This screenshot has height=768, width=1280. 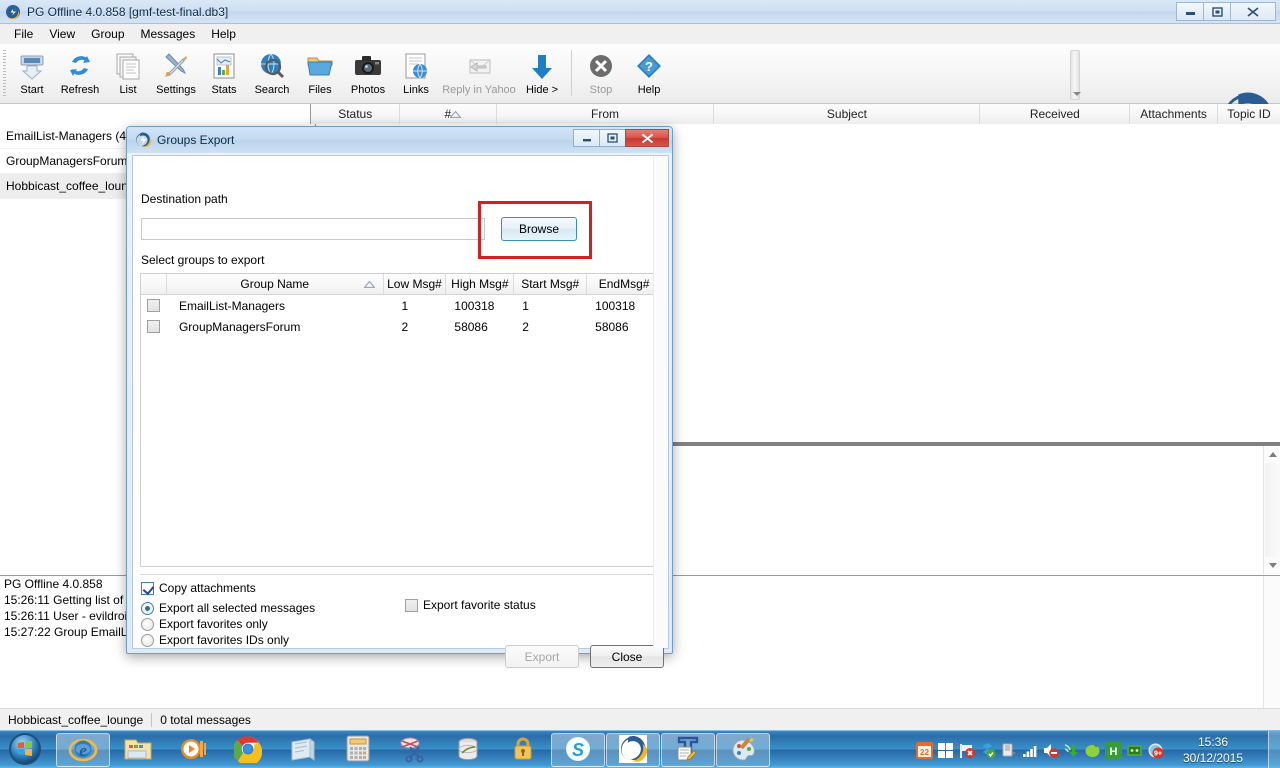 I want to click on export-favorite-status-checkbox: Export favorite status, so click(x=470, y=605).